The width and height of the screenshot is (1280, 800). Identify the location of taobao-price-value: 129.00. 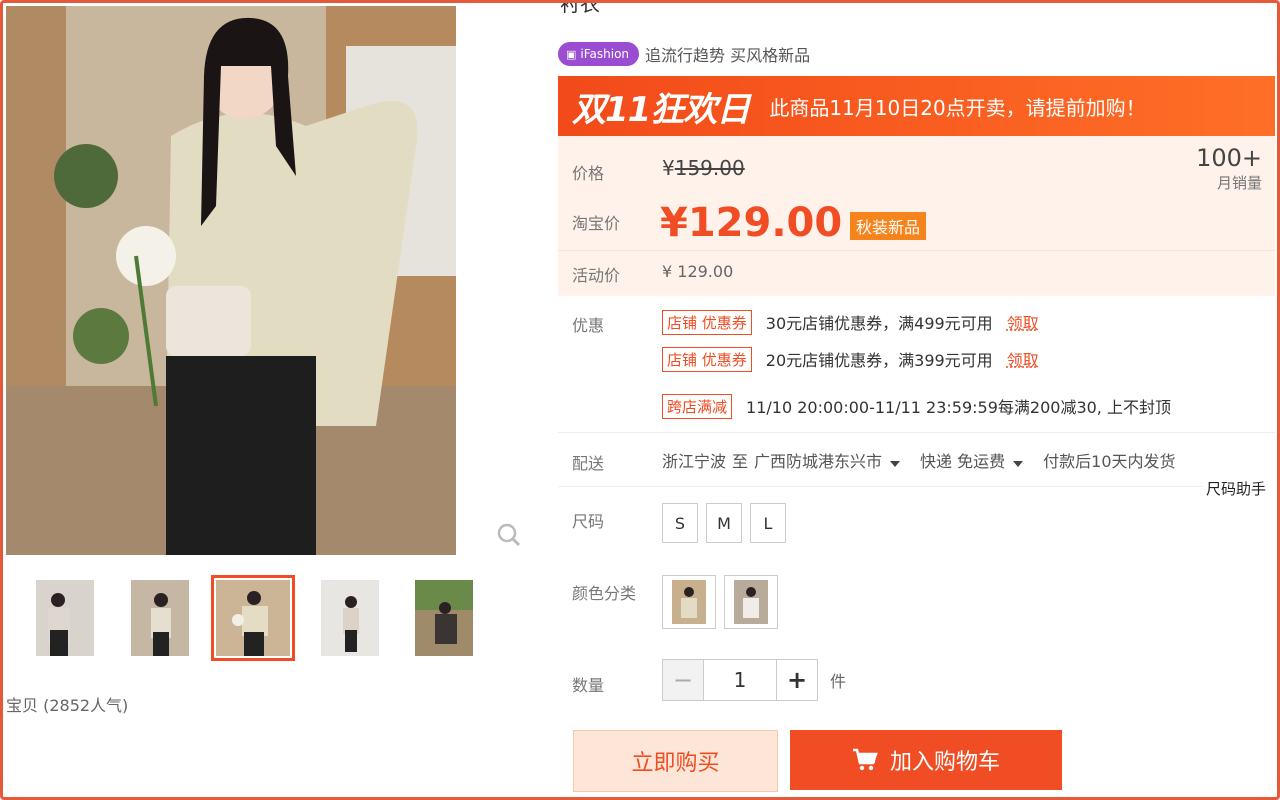
(765, 223).